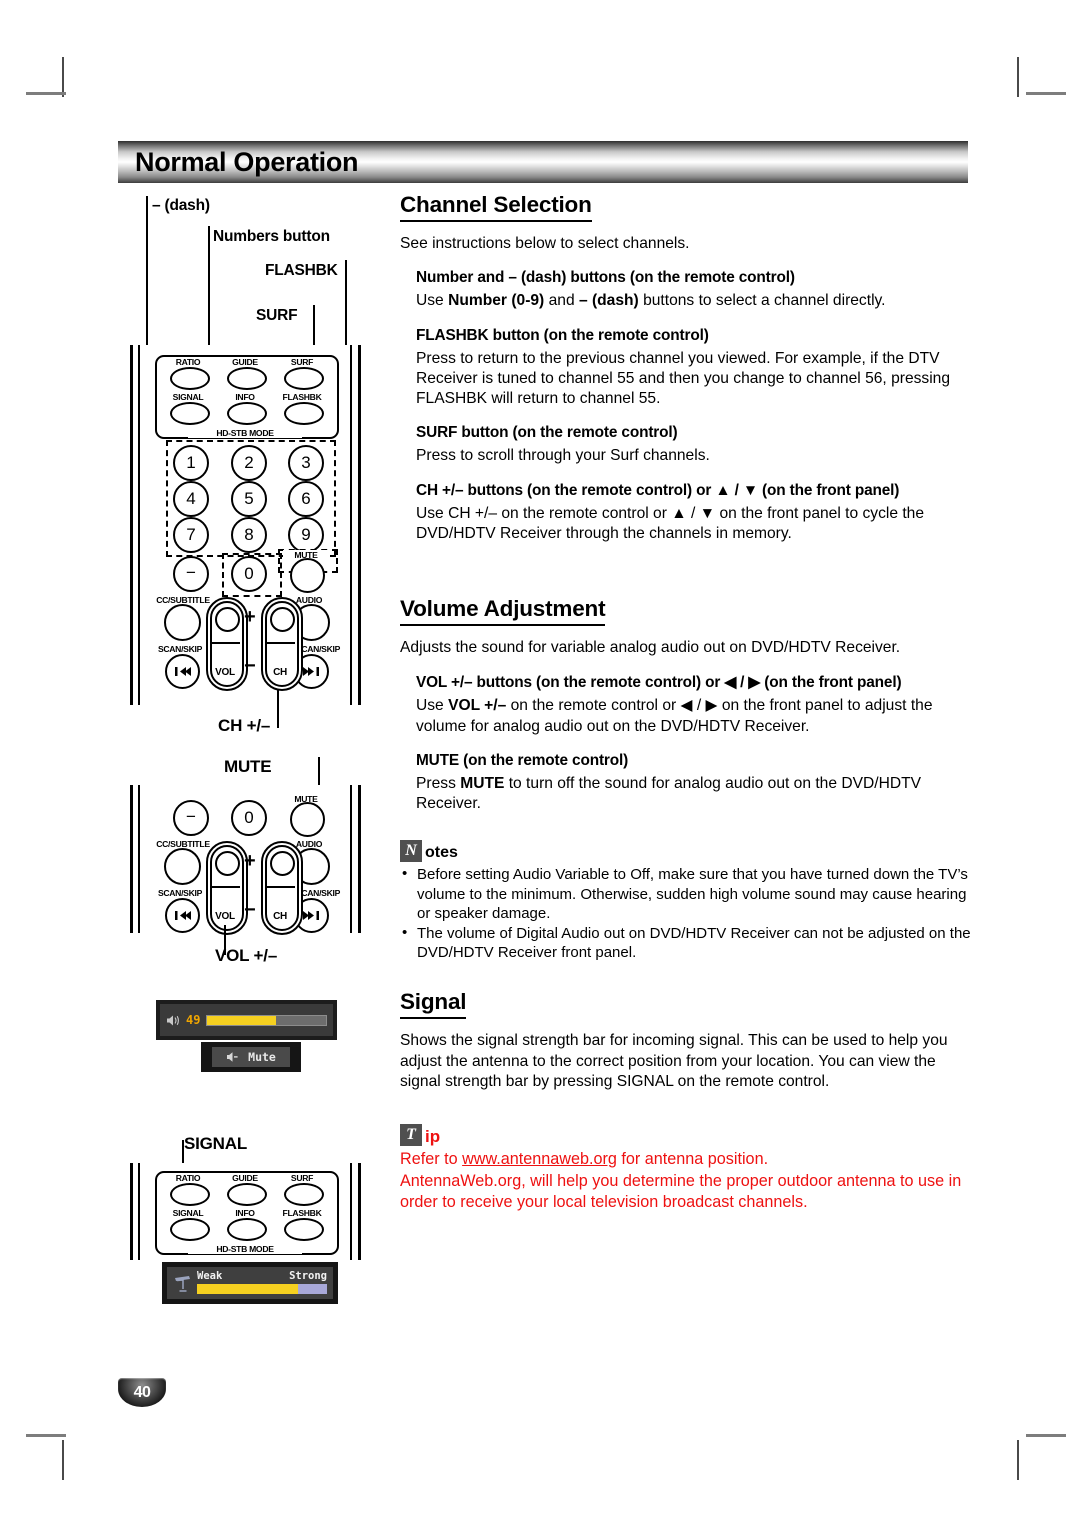 The image size is (1080, 1528). Describe the element at coordinates (245, 1249) in the screenshot. I see `remote3-hd-stb-mode-label: HD-STB MODE` at that location.